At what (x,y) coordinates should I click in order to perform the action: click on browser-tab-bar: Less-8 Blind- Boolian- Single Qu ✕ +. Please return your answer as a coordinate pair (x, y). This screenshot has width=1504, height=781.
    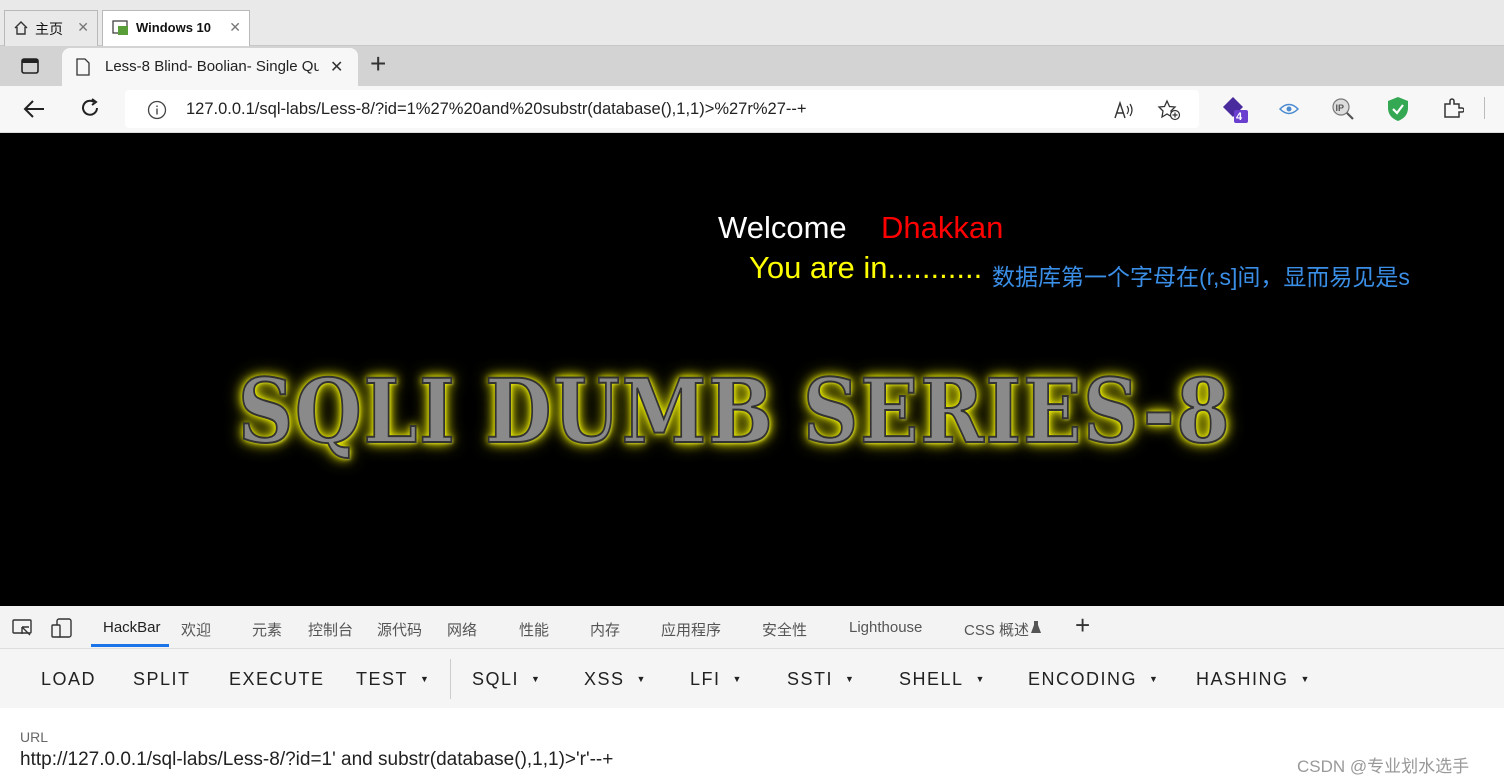
    Looking at the image, I should click on (752, 66).